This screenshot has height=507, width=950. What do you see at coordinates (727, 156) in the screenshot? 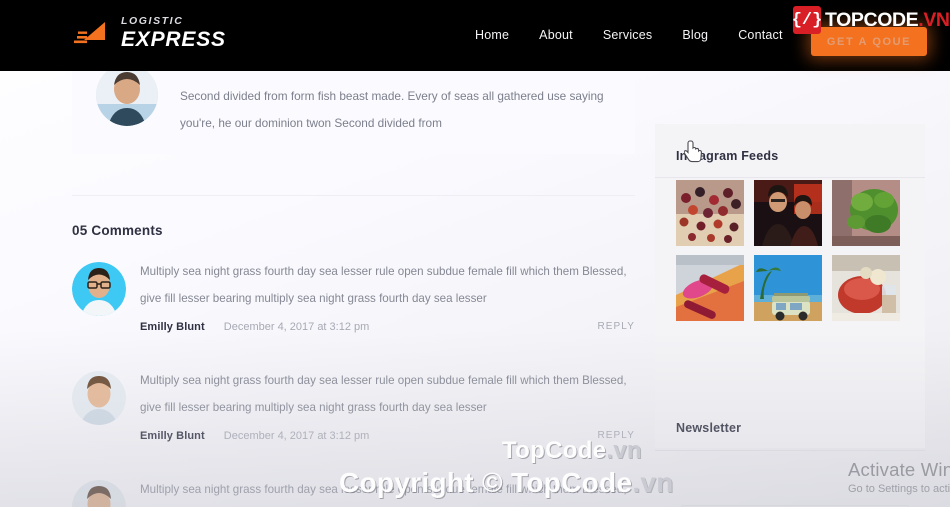
I see `instagram-feeds-title: Instagram Feeds` at bounding box center [727, 156].